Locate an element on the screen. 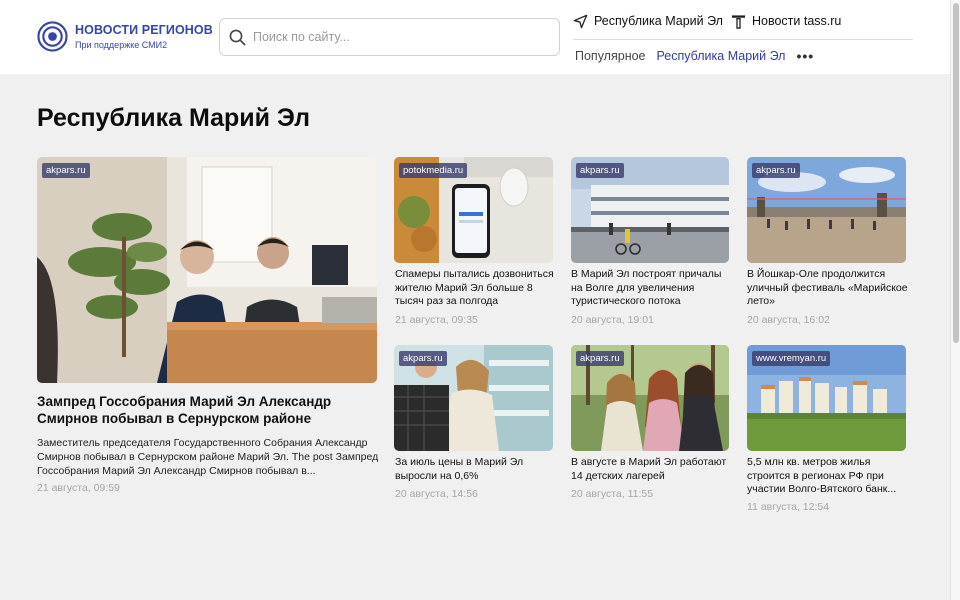 The width and height of the screenshot is (960, 600). lead-article-date: 21 августа, 09:59 is located at coordinates (78, 488).